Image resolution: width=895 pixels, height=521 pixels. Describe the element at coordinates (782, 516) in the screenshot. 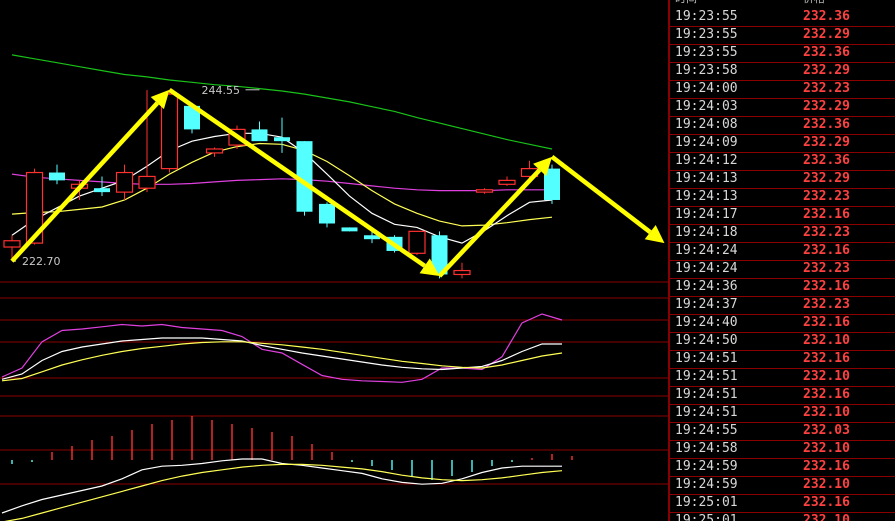

I see `tick-row: 19:25:01 232.10` at that location.